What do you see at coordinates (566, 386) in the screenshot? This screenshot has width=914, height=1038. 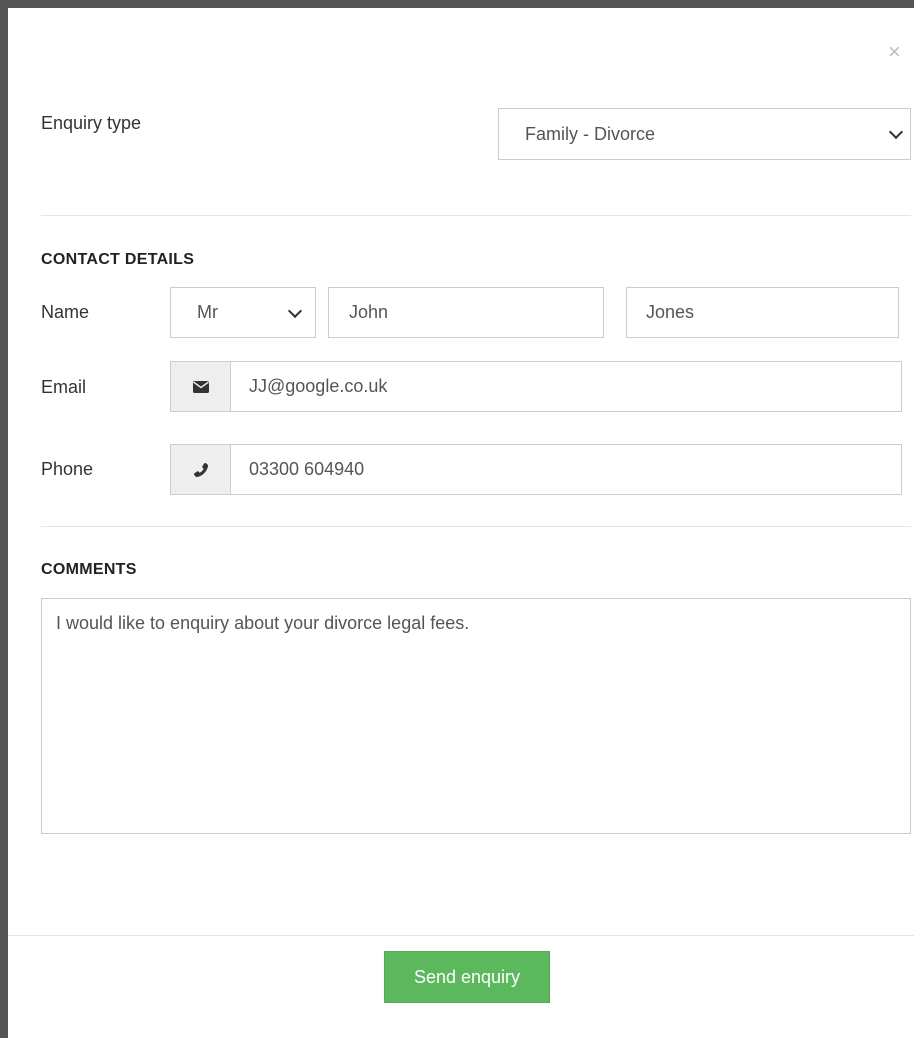 I see `email-input: JJ@google.co.uk` at bounding box center [566, 386].